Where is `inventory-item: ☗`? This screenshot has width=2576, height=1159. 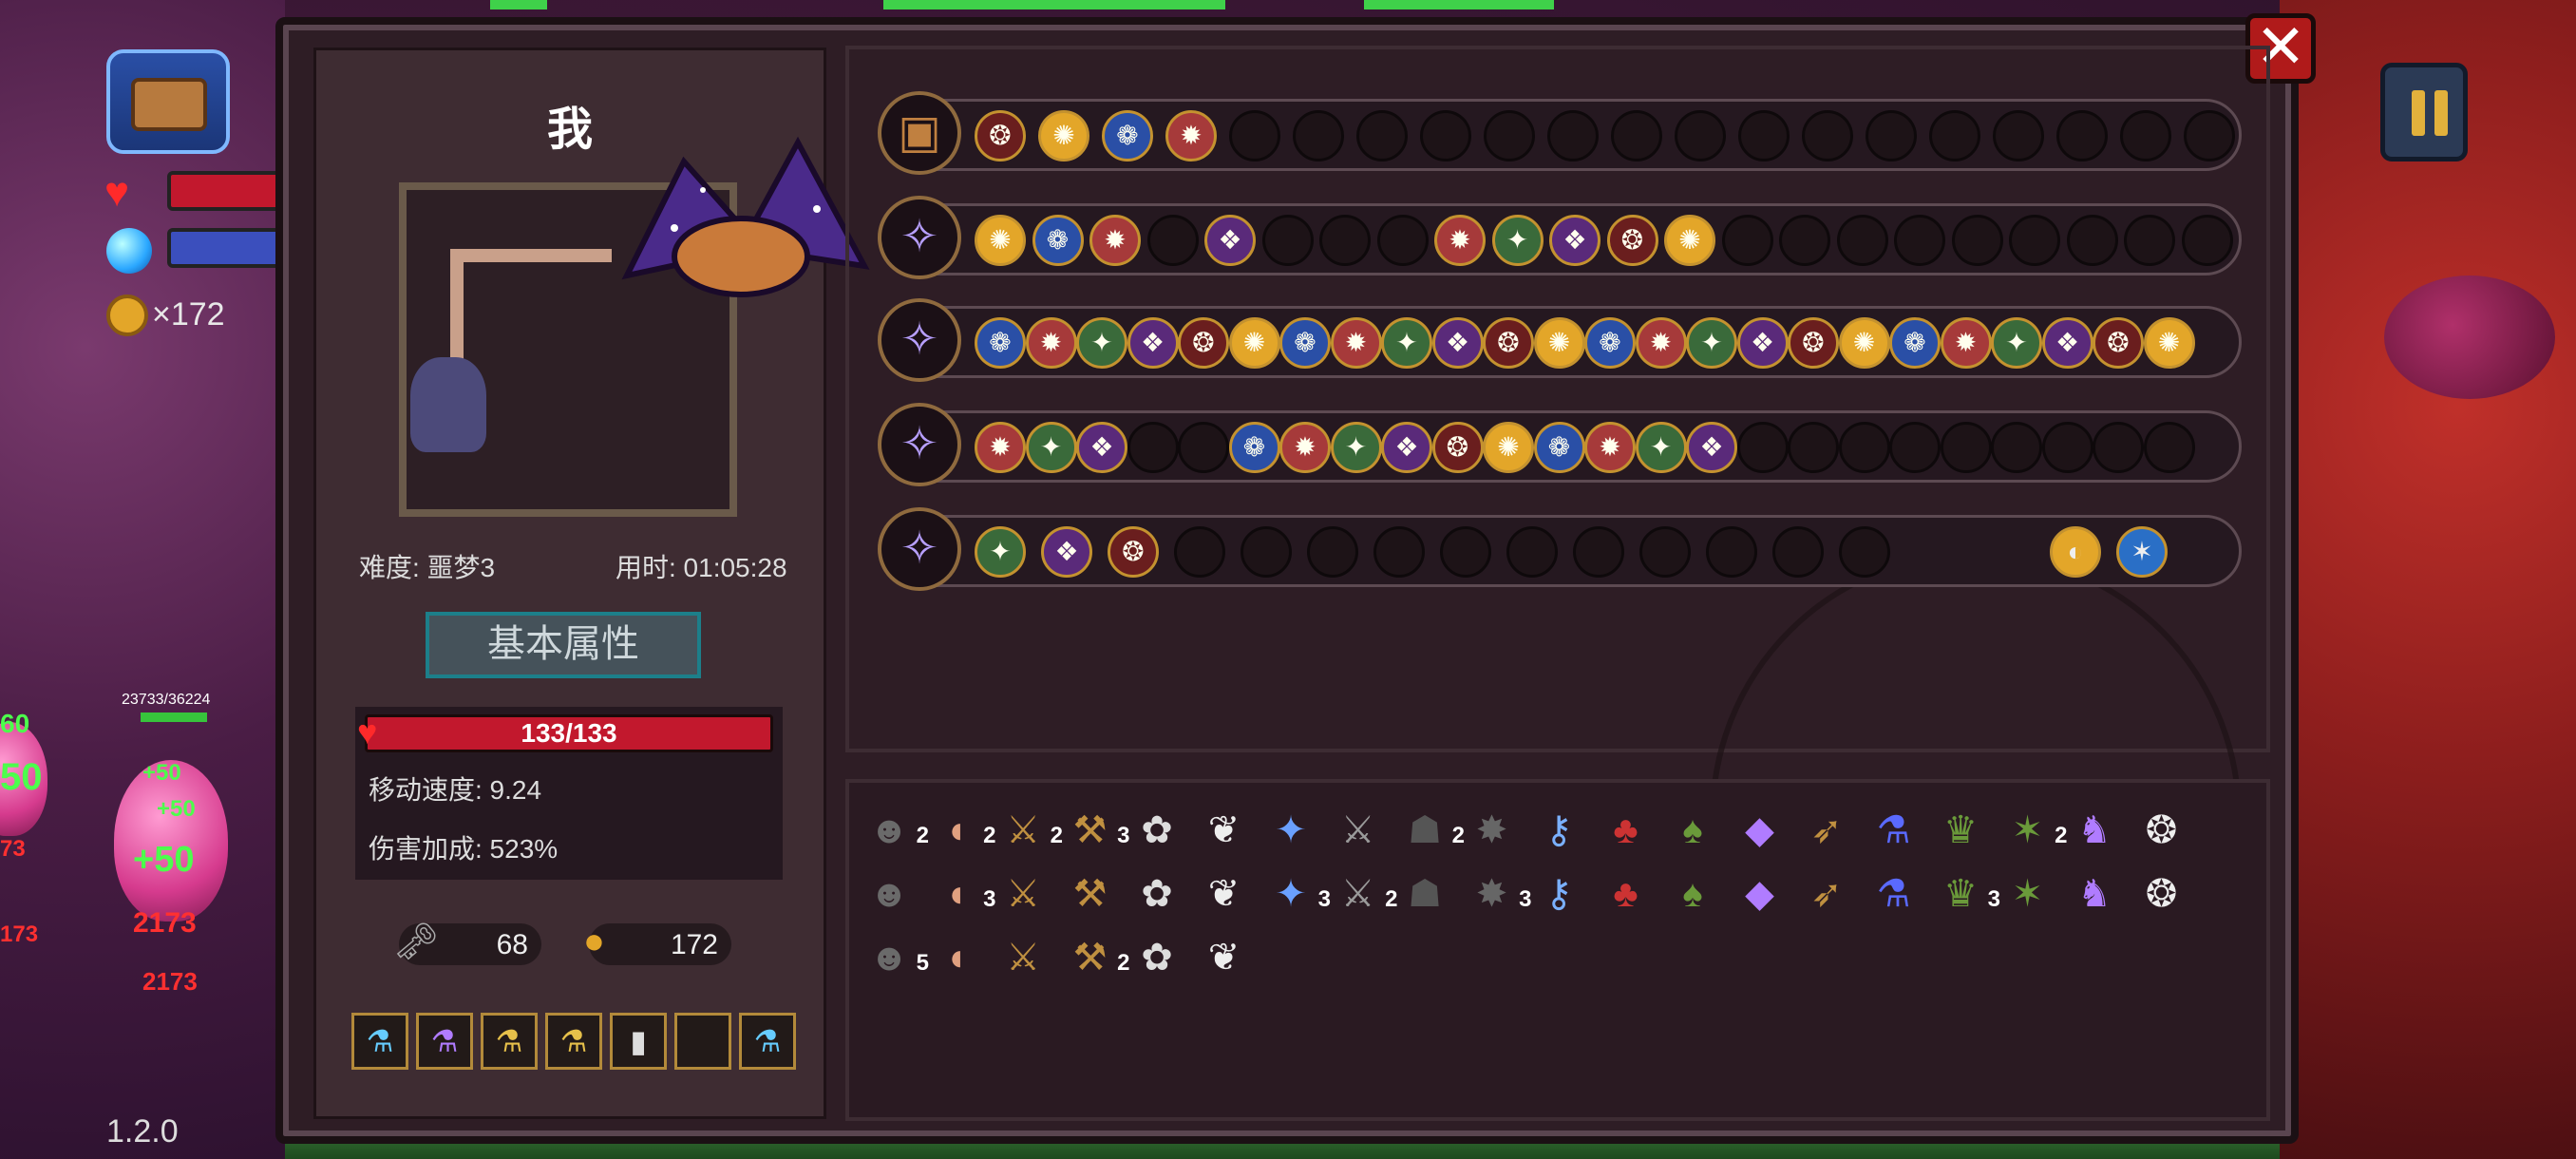
inventory-item: ☗ is located at coordinates (1424, 894).